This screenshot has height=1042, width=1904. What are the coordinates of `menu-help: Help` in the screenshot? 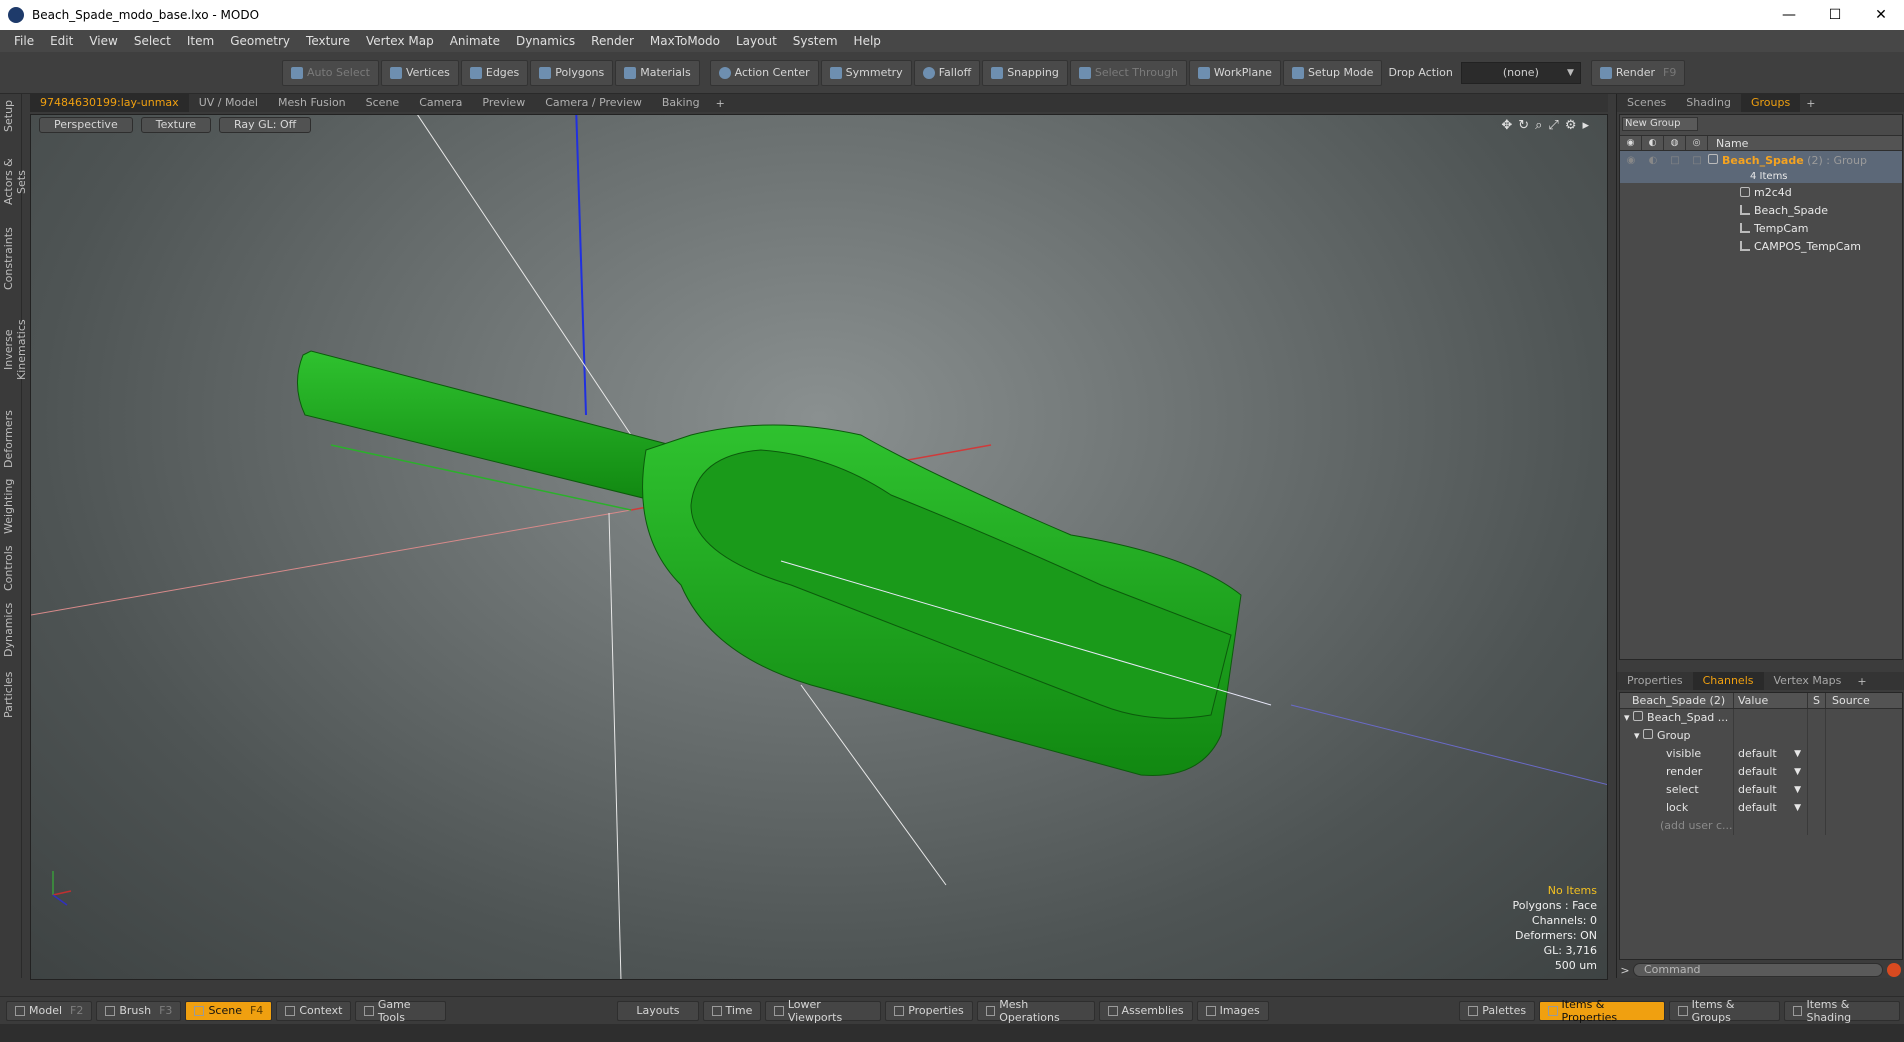 It's located at (867, 41).